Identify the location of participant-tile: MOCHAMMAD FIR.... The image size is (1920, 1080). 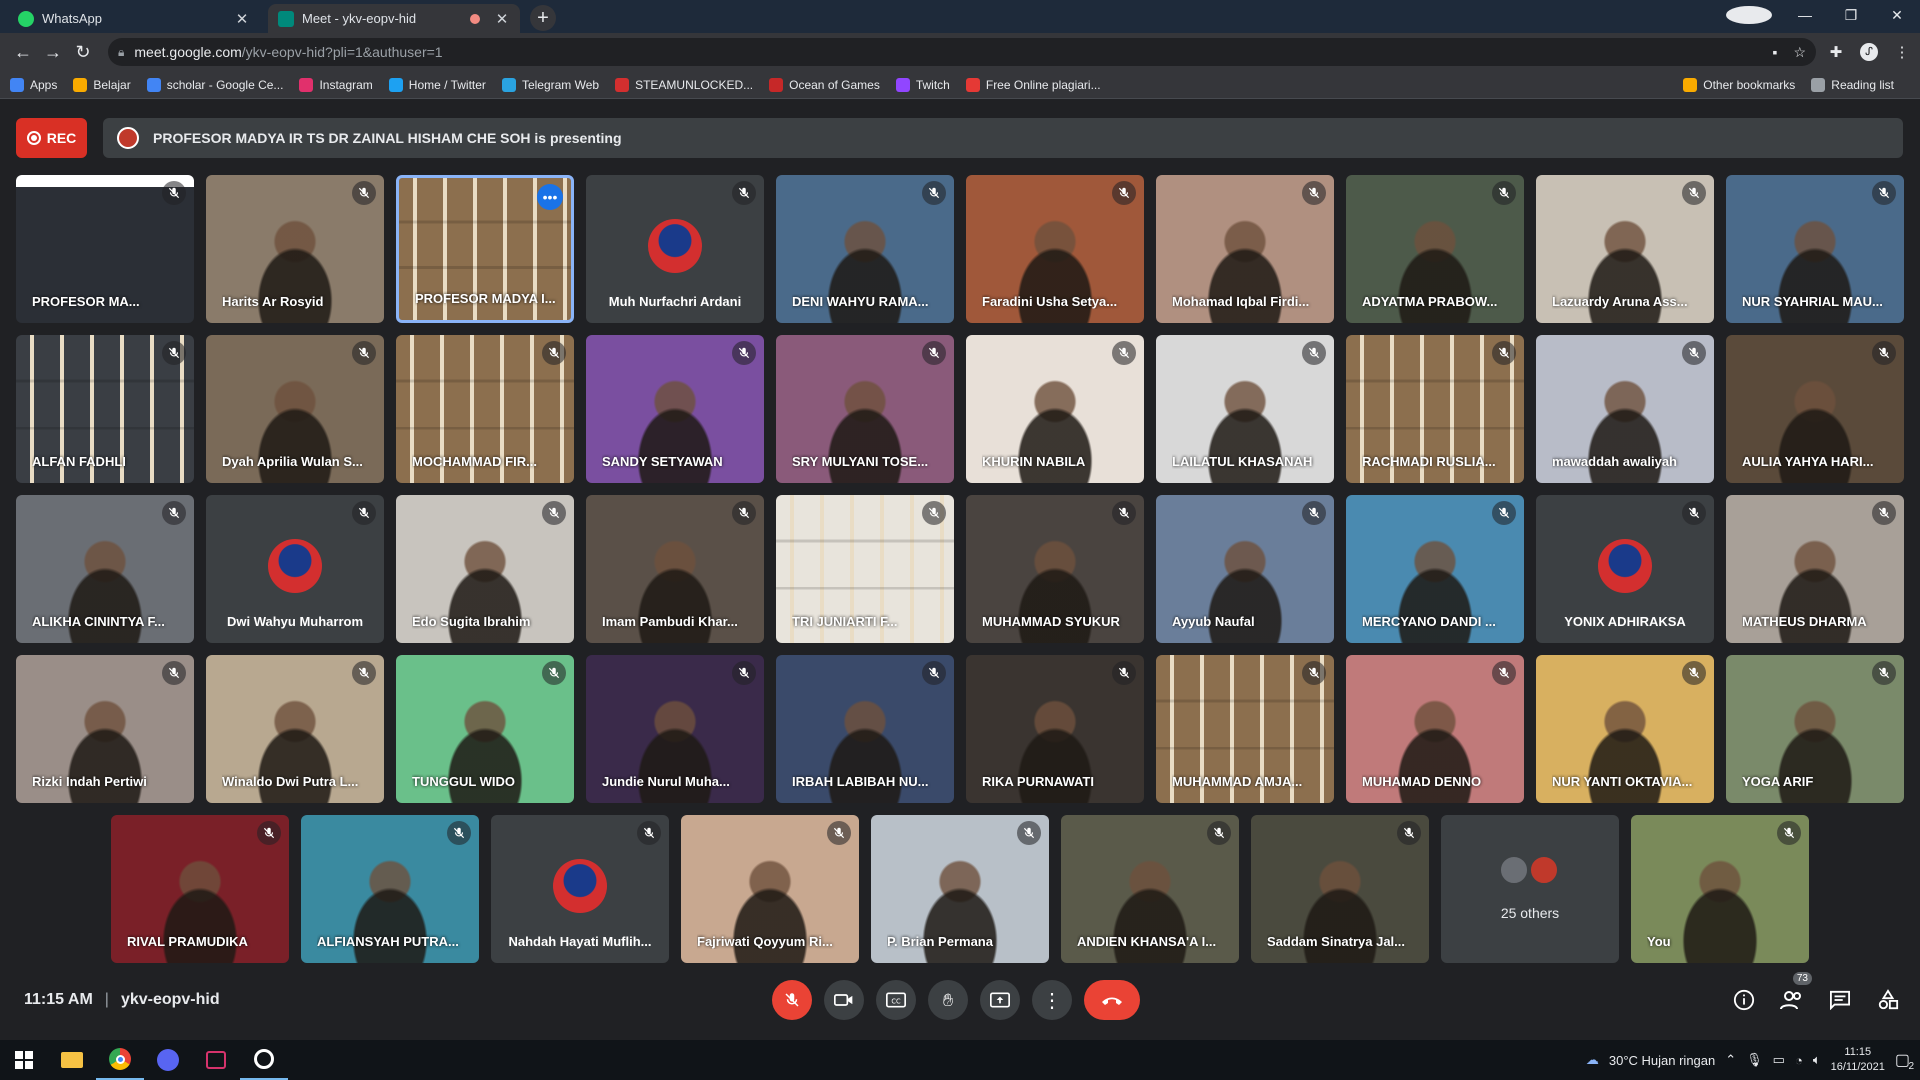
(485, 409).